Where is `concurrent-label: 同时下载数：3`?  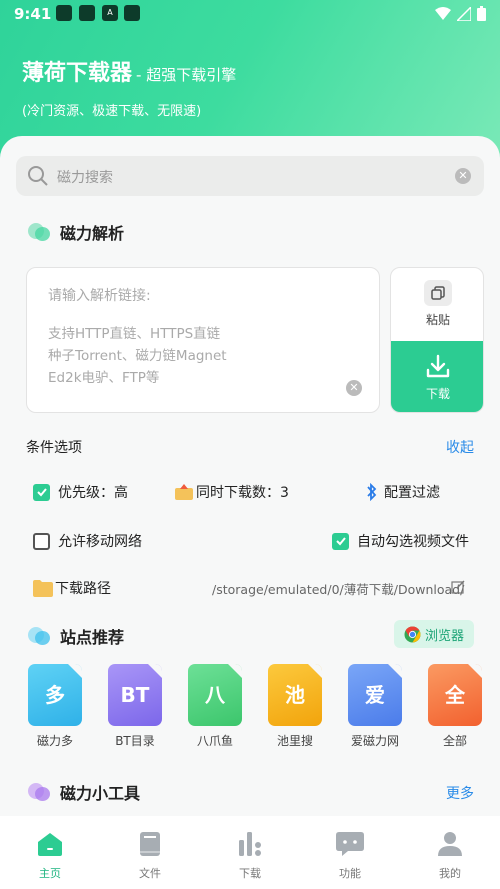
concurrent-label: 同时下载数：3 is located at coordinates (242, 493).